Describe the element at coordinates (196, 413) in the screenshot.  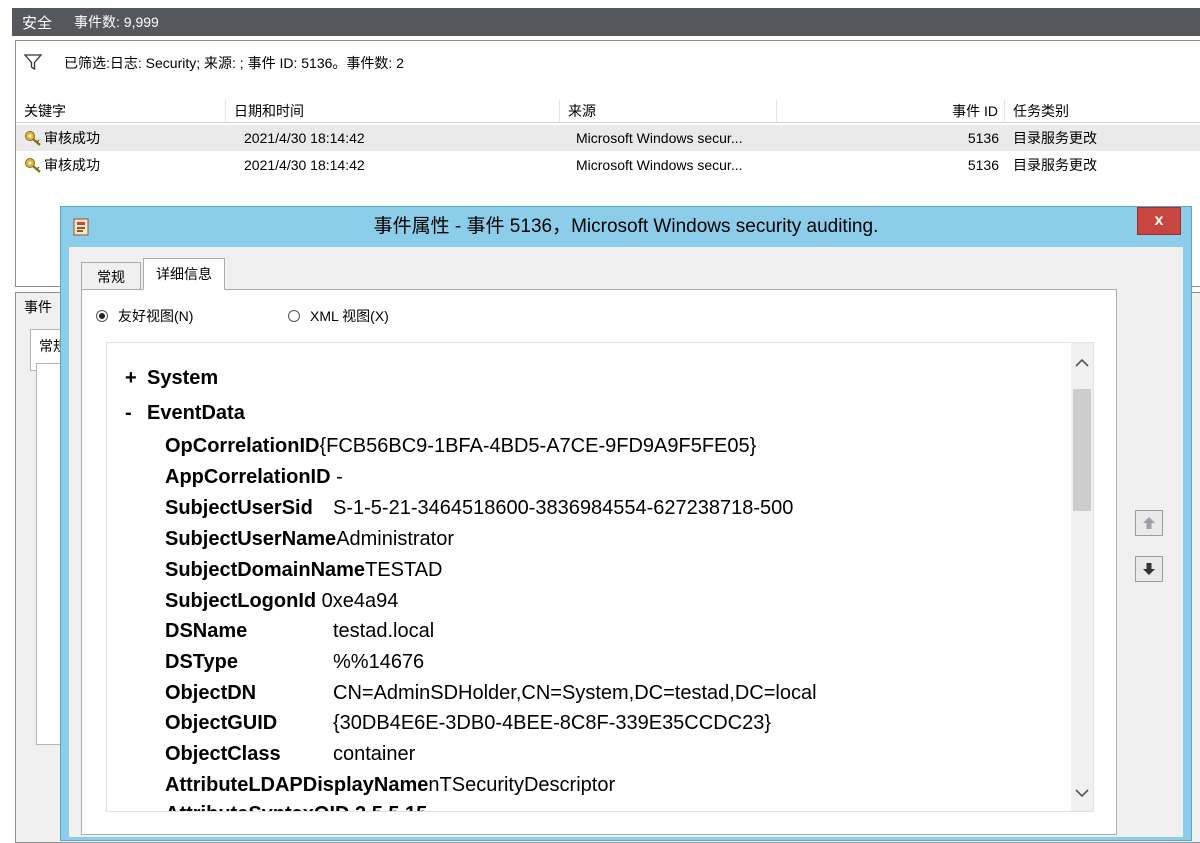
I see `tree-node-label: EventData` at that location.